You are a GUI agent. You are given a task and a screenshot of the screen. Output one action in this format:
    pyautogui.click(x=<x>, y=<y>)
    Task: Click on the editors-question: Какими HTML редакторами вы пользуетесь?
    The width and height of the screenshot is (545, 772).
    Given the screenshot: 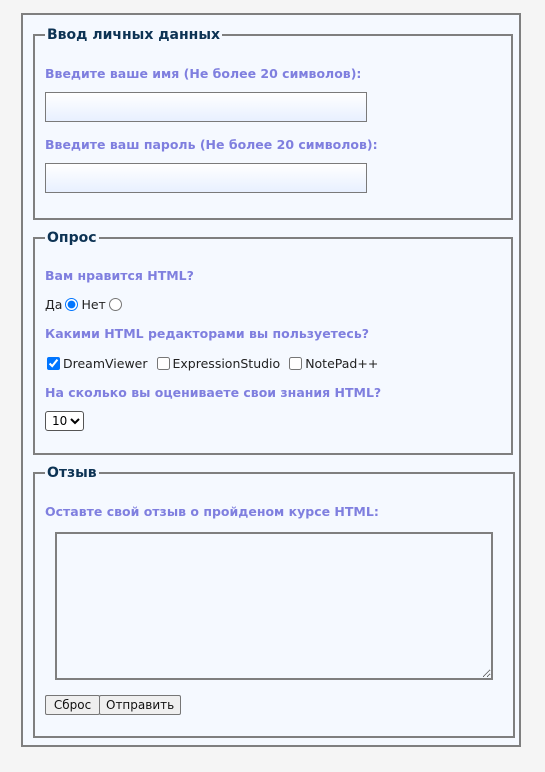 What is the action you would take?
    pyautogui.click(x=207, y=333)
    